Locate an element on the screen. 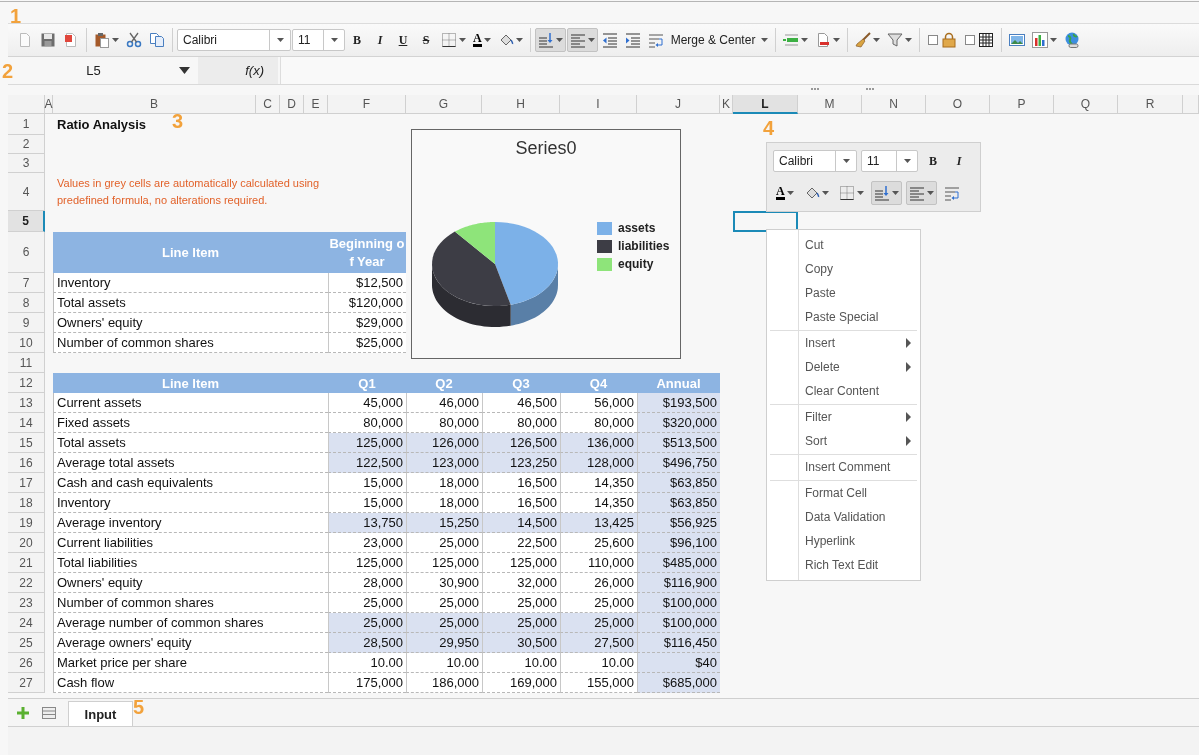 Image resolution: width=1199 pixels, height=755 pixels. menu-item: Copy is located at coordinates (843, 269).